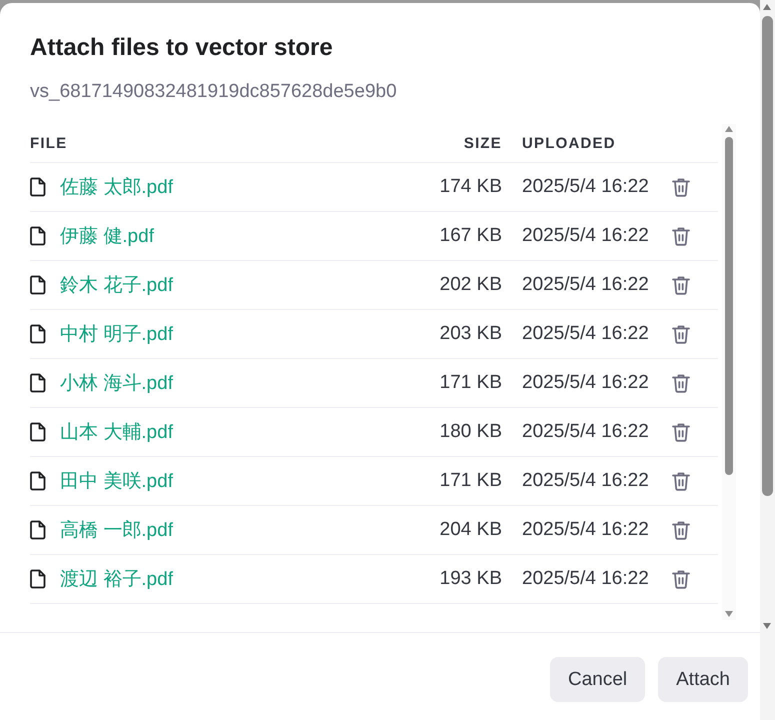 The image size is (775, 720). I want to click on file-size: 193 KB, so click(470, 579).